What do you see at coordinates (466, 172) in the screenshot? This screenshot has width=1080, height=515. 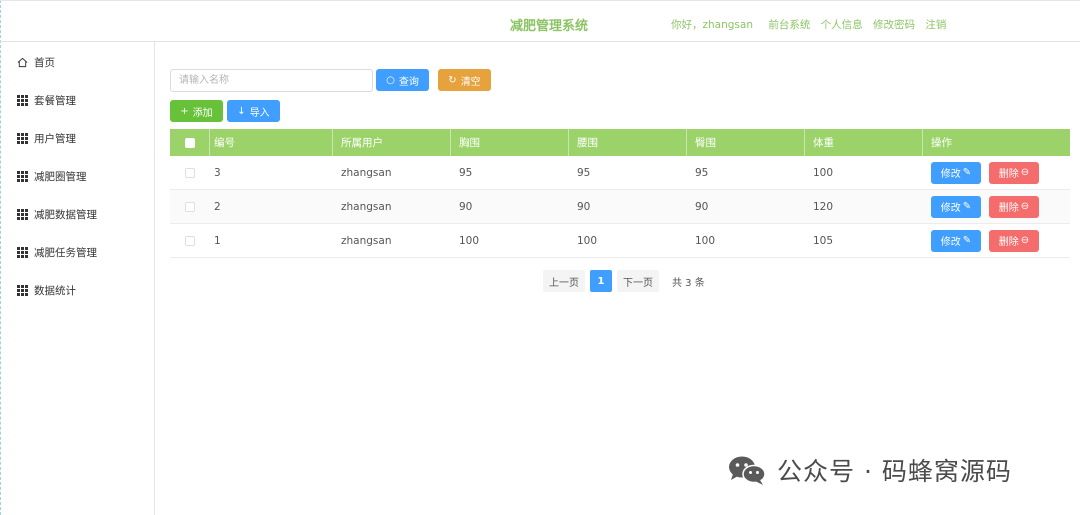 I see `cell-chest: 95` at bounding box center [466, 172].